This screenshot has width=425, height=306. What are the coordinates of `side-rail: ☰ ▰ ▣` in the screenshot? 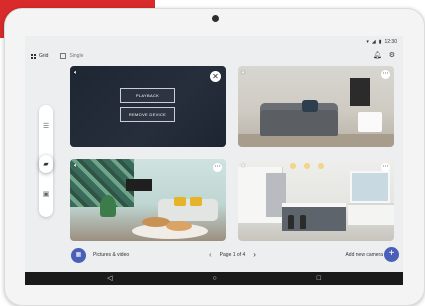 It's located at (46, 161).